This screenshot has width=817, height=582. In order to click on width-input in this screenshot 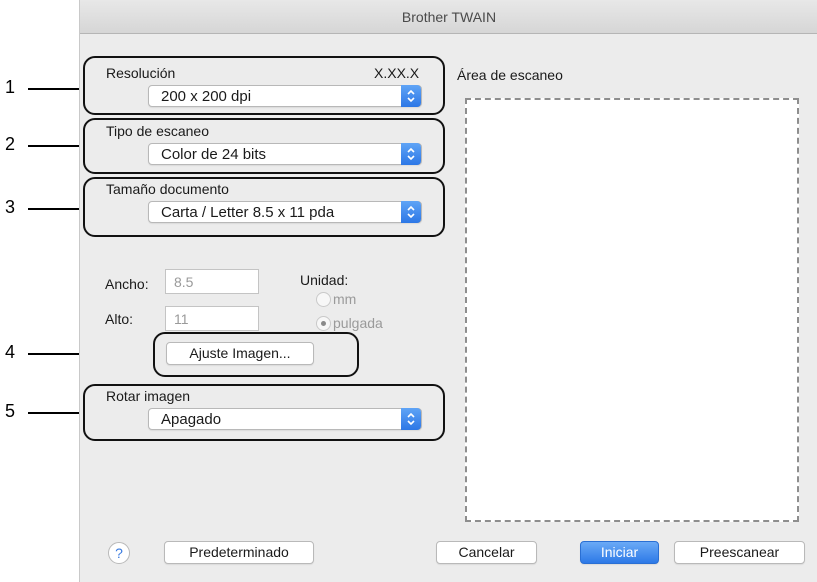, I will do `click(212, 281)`.